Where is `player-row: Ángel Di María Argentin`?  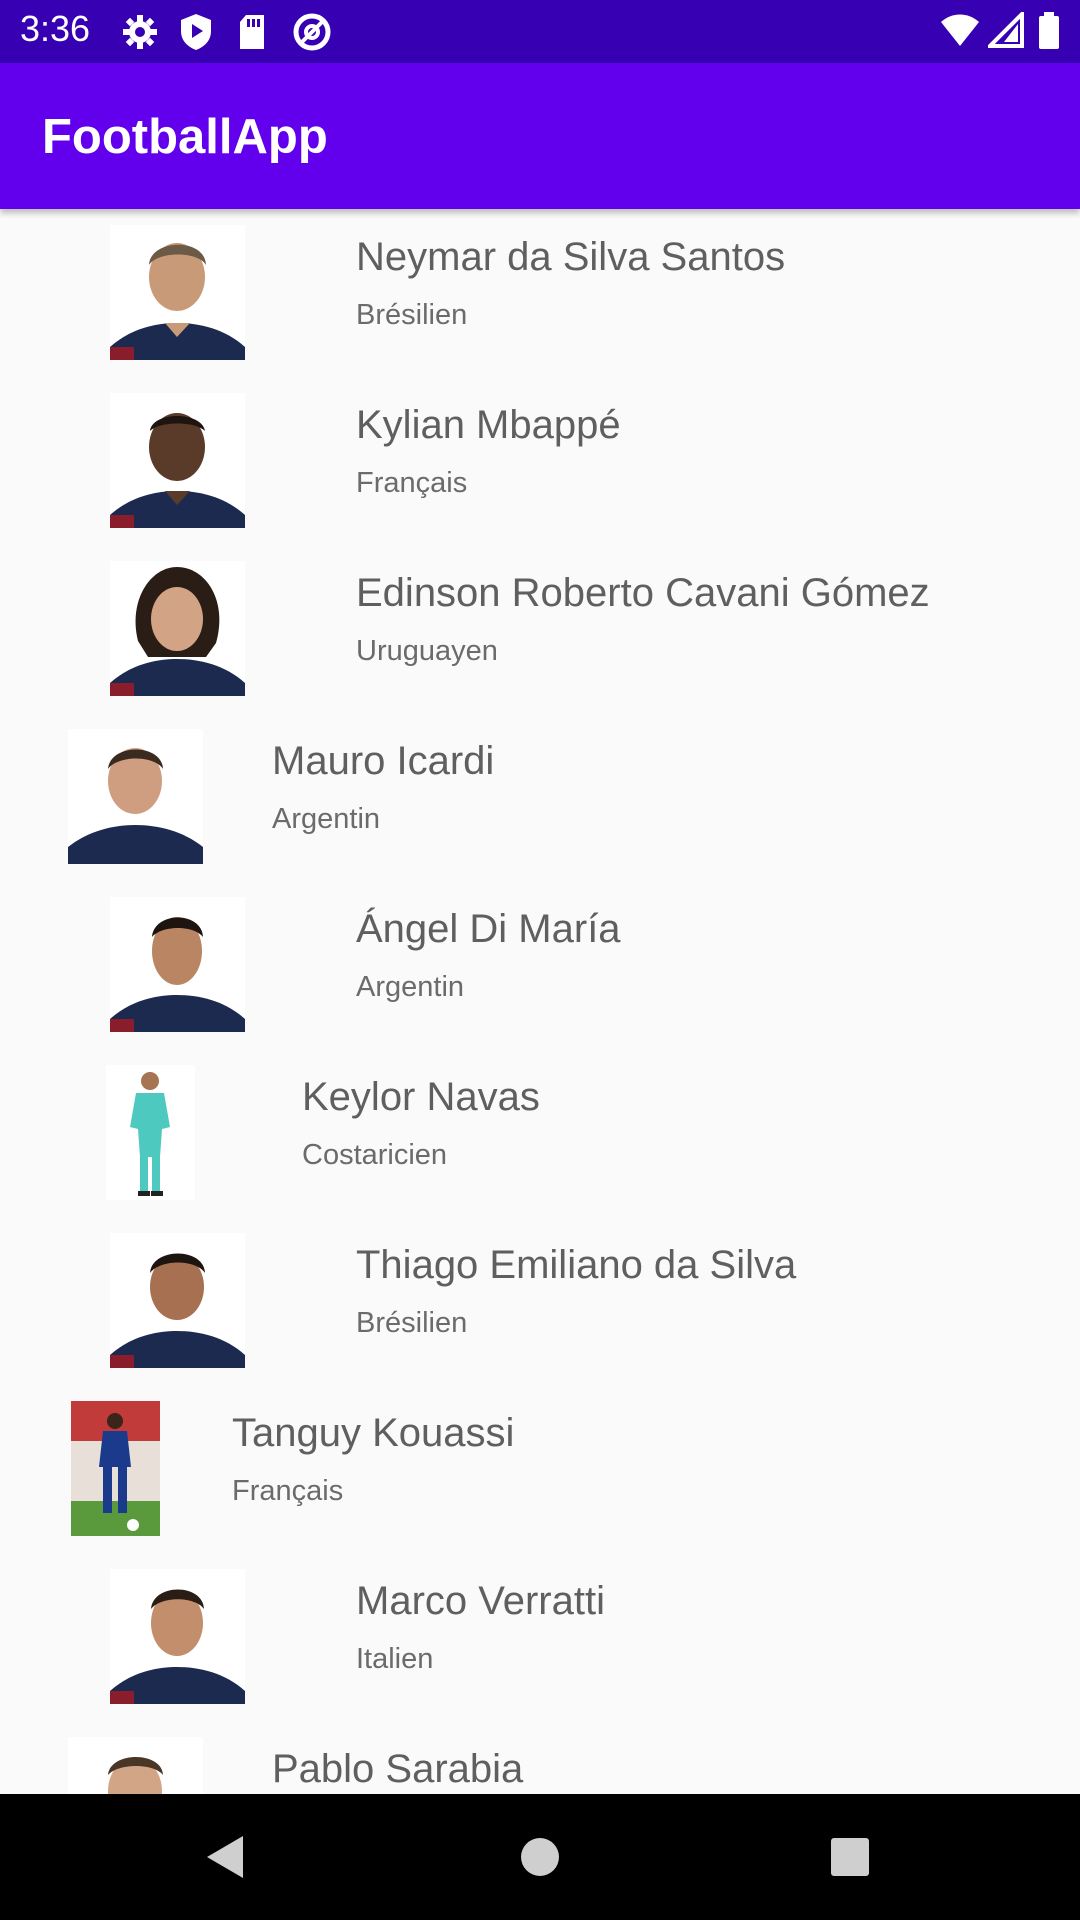 player-row: Ángel Di María Argentin is located at coordinates (540, 965).